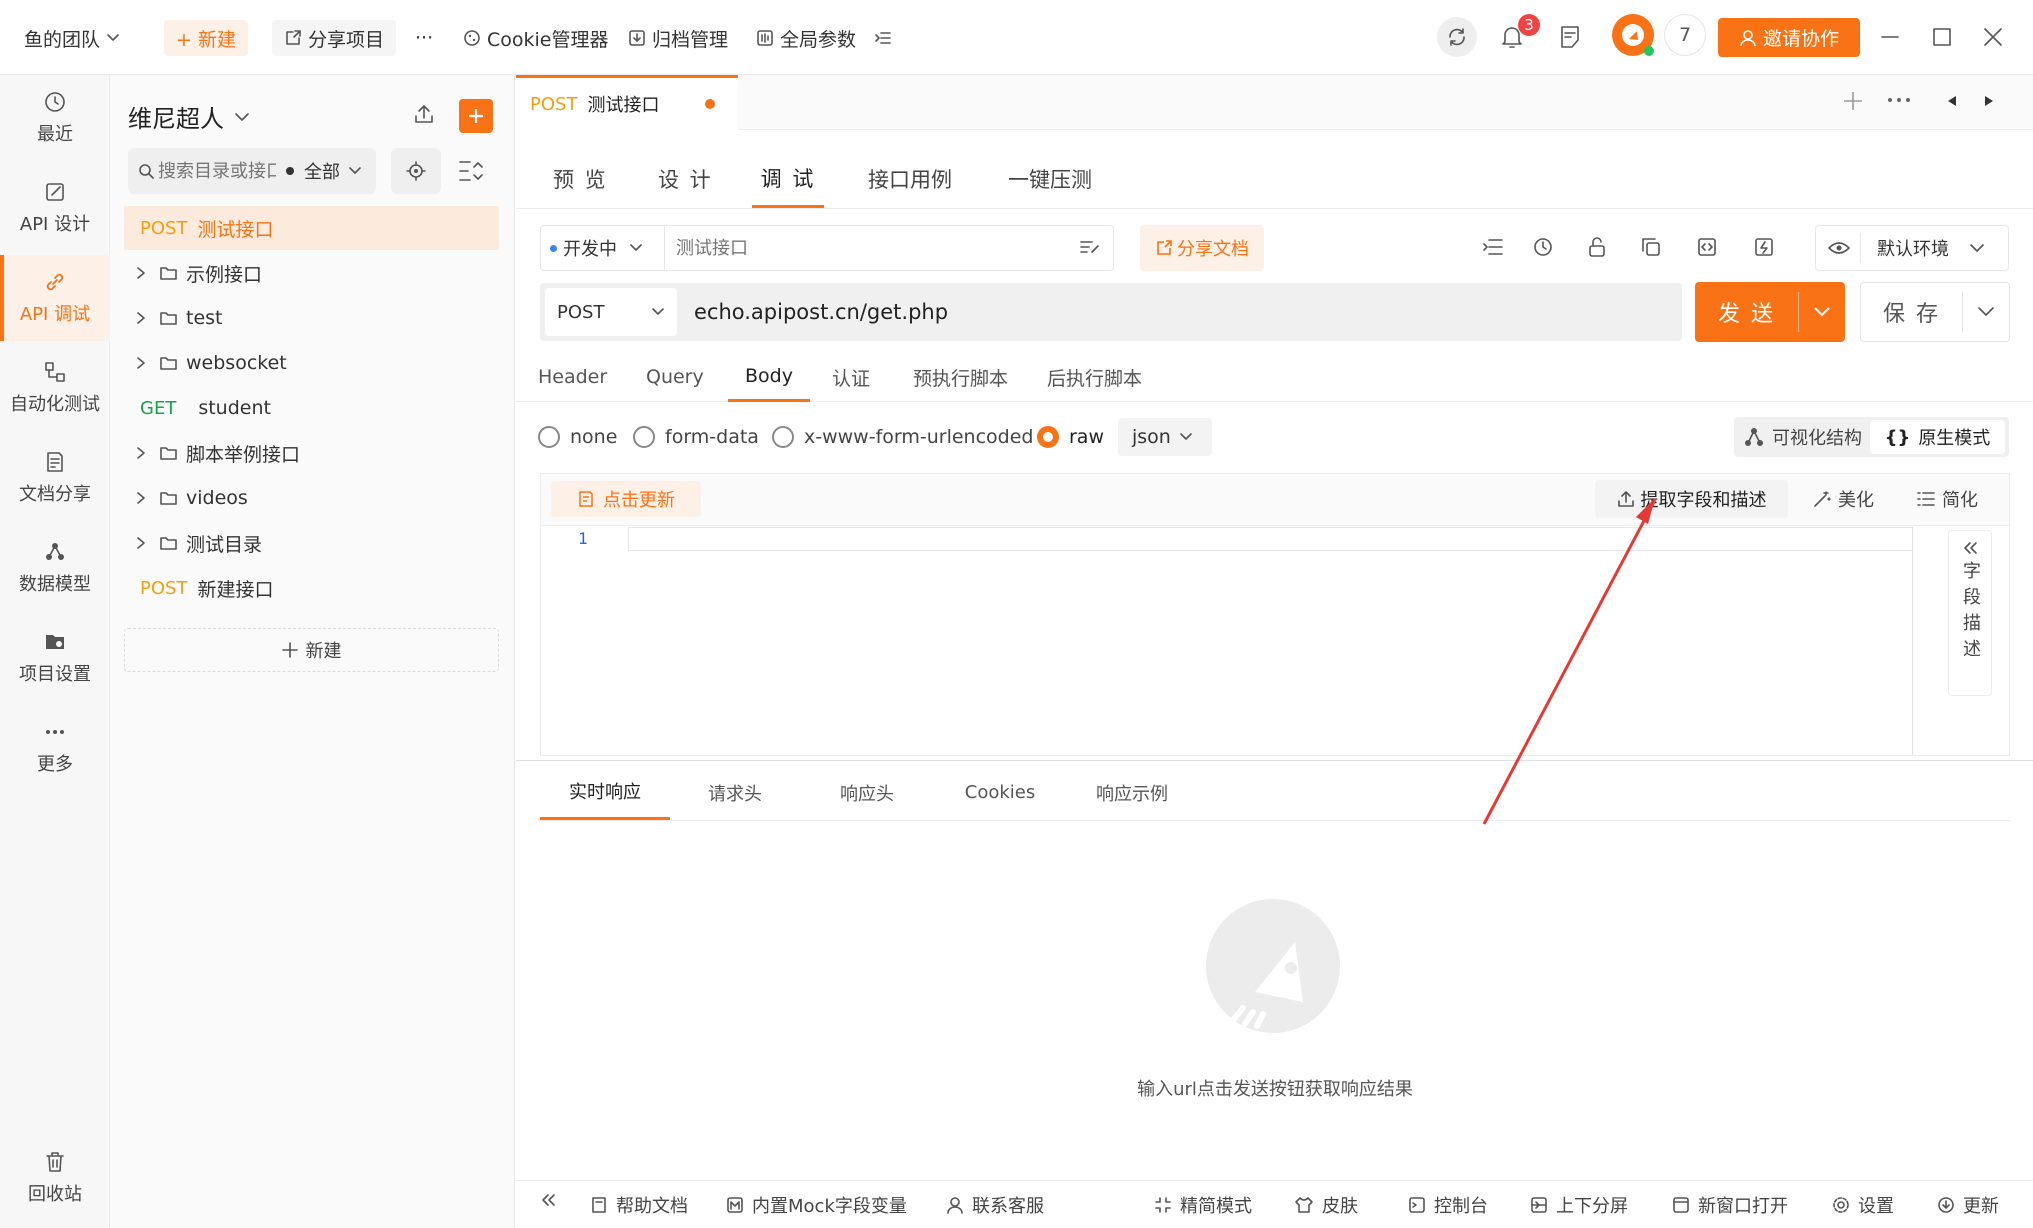 This screenshot has width=2033, height=1228. What do you see at coordinates (548, 1200) in the screenshot?
I see `collapse-sidebar-button` at bounding box center [548, 1200].